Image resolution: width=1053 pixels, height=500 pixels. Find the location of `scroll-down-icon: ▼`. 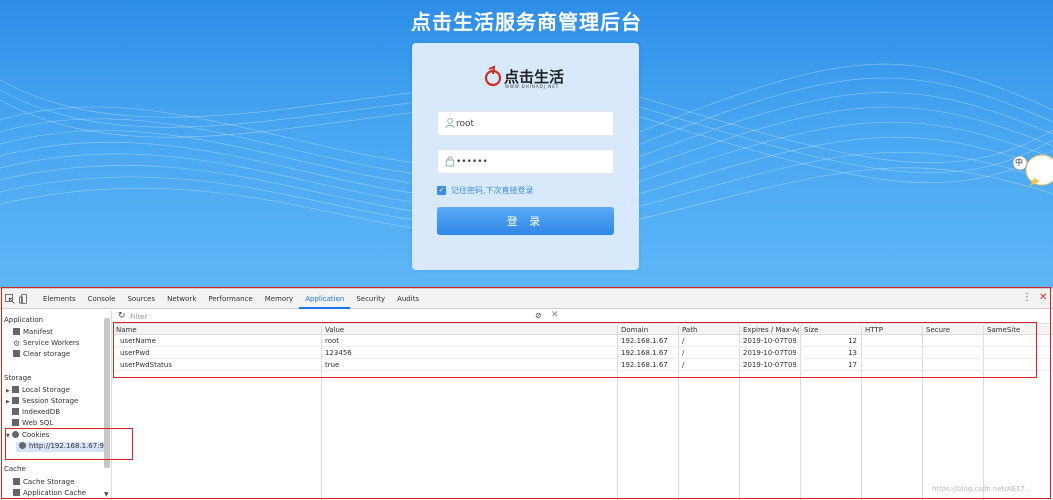

scroll-down-icon: ▼ is located at coordinates (106, 494).